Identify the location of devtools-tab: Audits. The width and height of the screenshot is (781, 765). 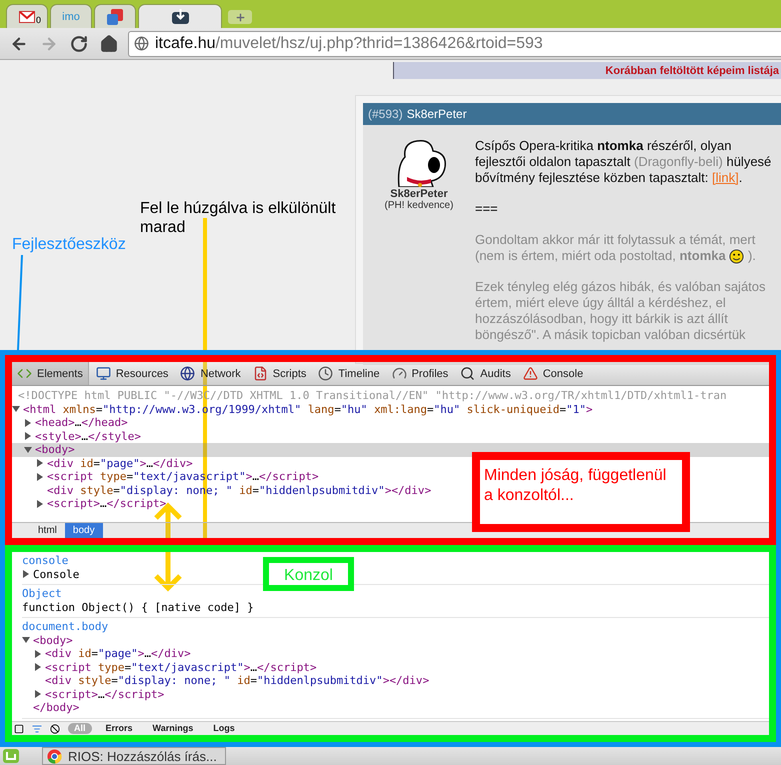
(485, 373).